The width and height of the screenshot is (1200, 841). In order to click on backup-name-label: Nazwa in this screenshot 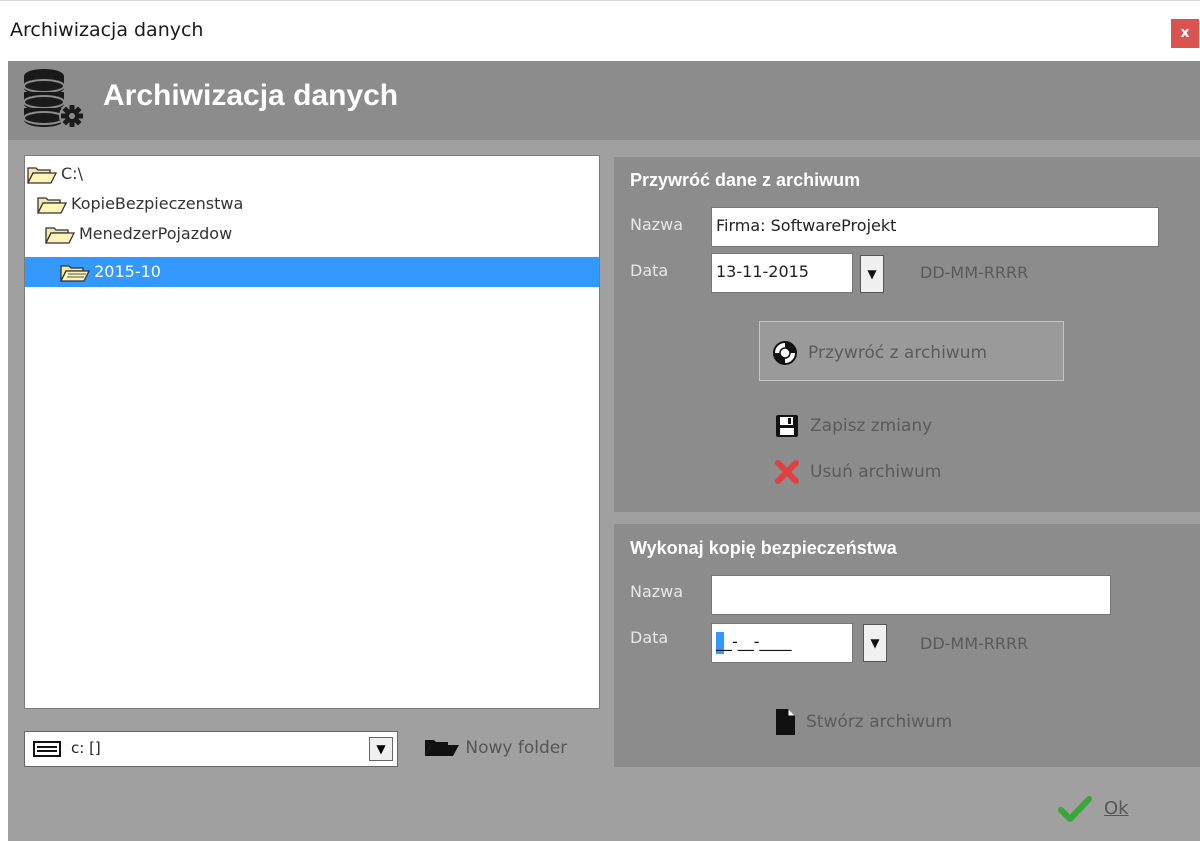, I will do `click(657, 591)`.